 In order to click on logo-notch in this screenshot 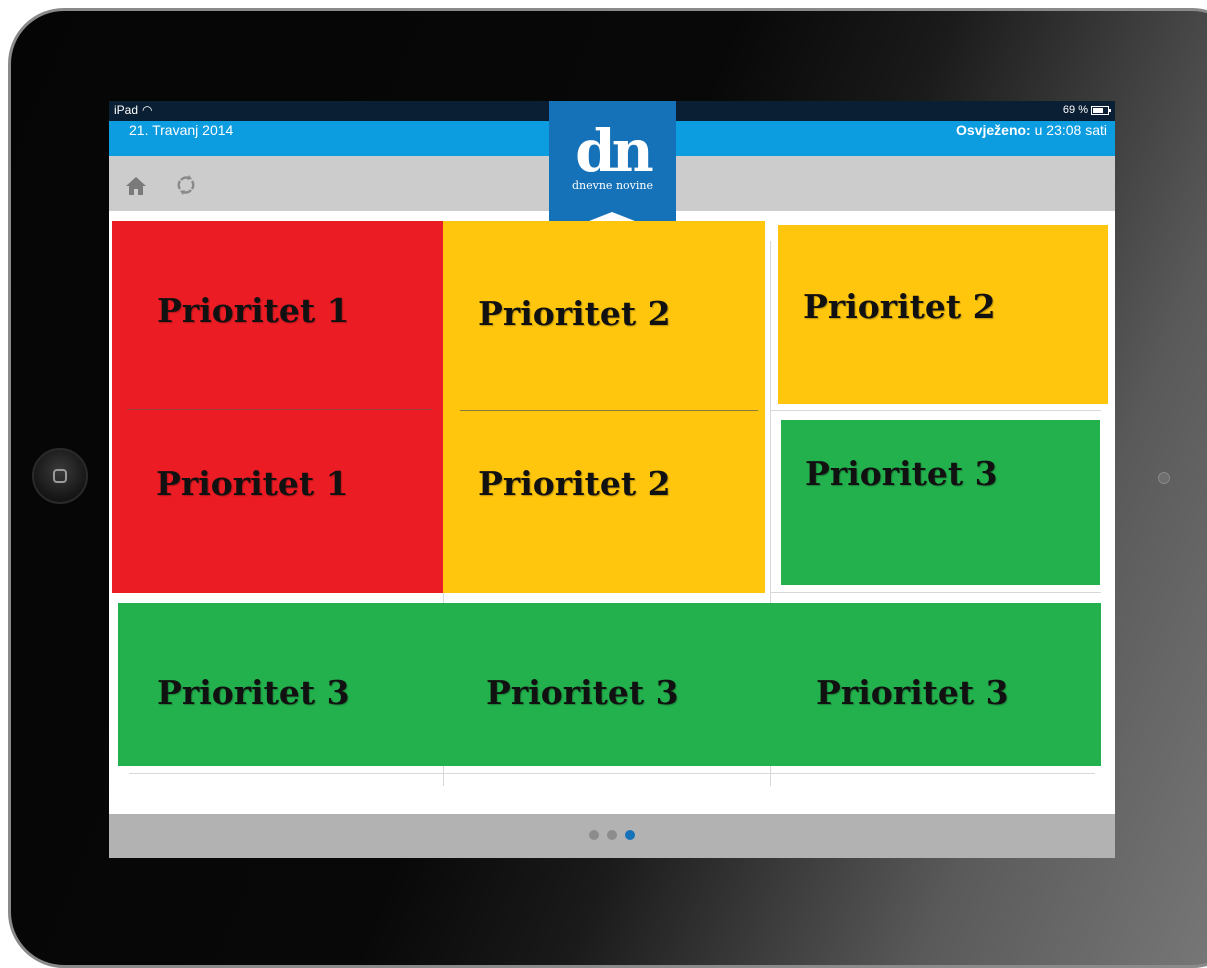, I will do `click(612, 216)`.